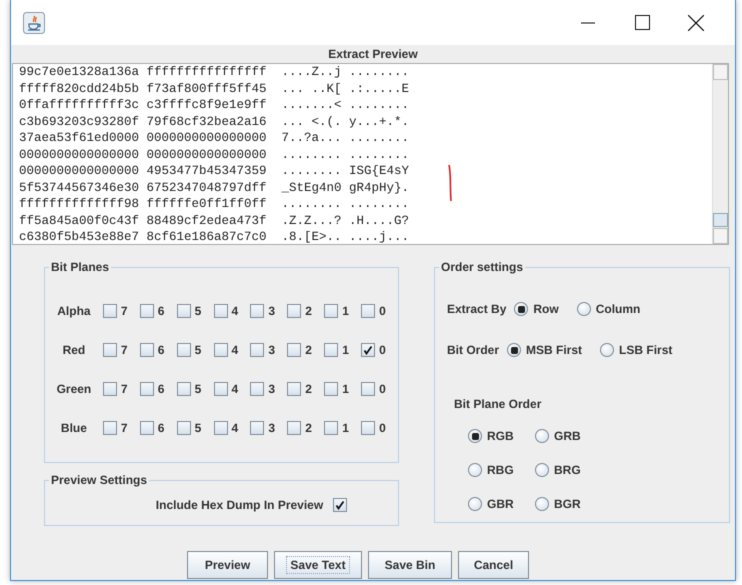 The image size is (742, 585). What do you see at coordinates (567, 504) in the screenshot?
I see `radio-label: BGR` at bounding box center [567, 504].